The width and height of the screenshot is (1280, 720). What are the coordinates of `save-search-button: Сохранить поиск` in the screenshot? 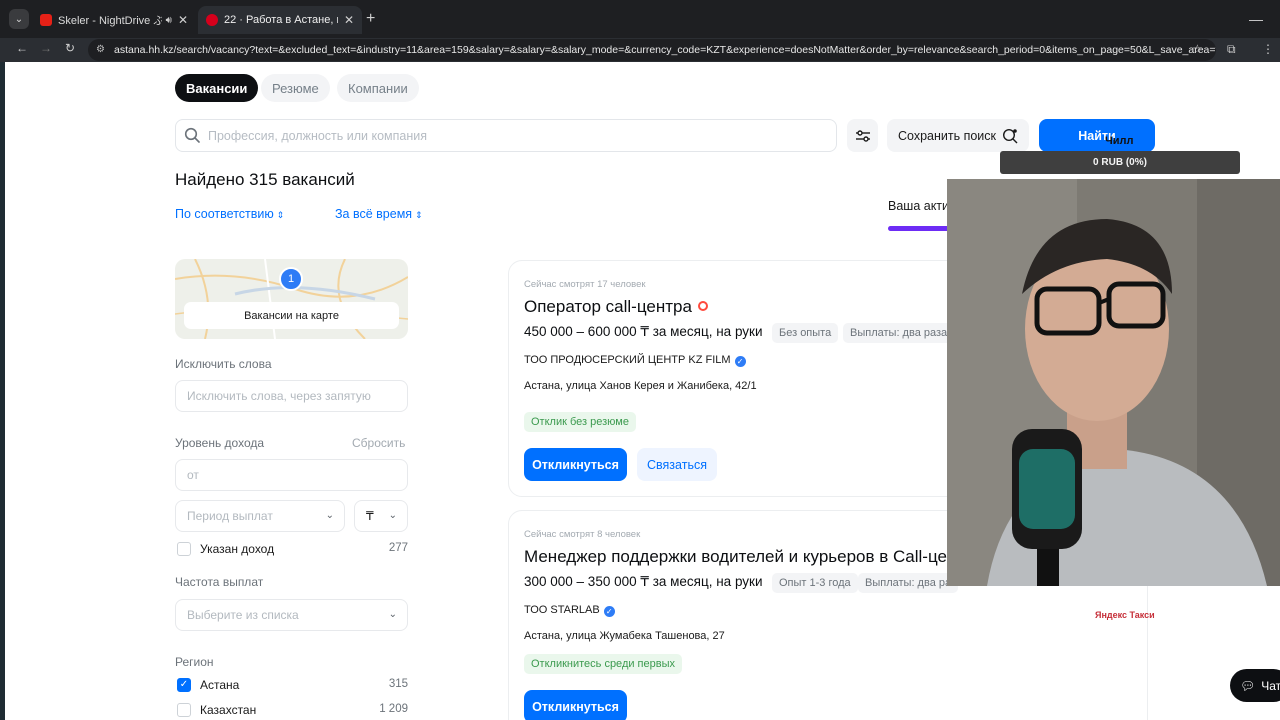 It's located at (958, 135).